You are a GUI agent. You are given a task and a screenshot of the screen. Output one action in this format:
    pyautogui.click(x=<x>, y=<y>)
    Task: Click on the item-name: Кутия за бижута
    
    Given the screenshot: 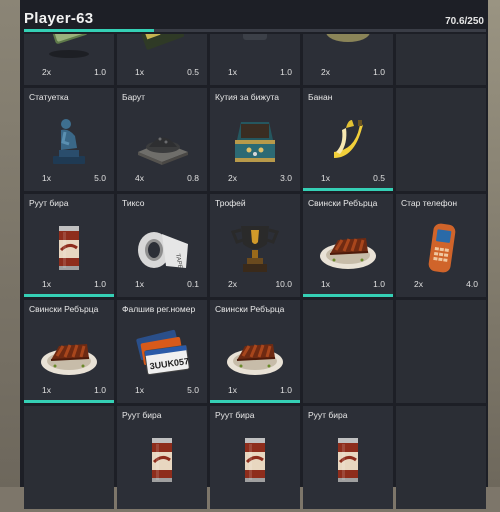 What is the action you would take?
    pyautogui.click(x=247, y=97)
    